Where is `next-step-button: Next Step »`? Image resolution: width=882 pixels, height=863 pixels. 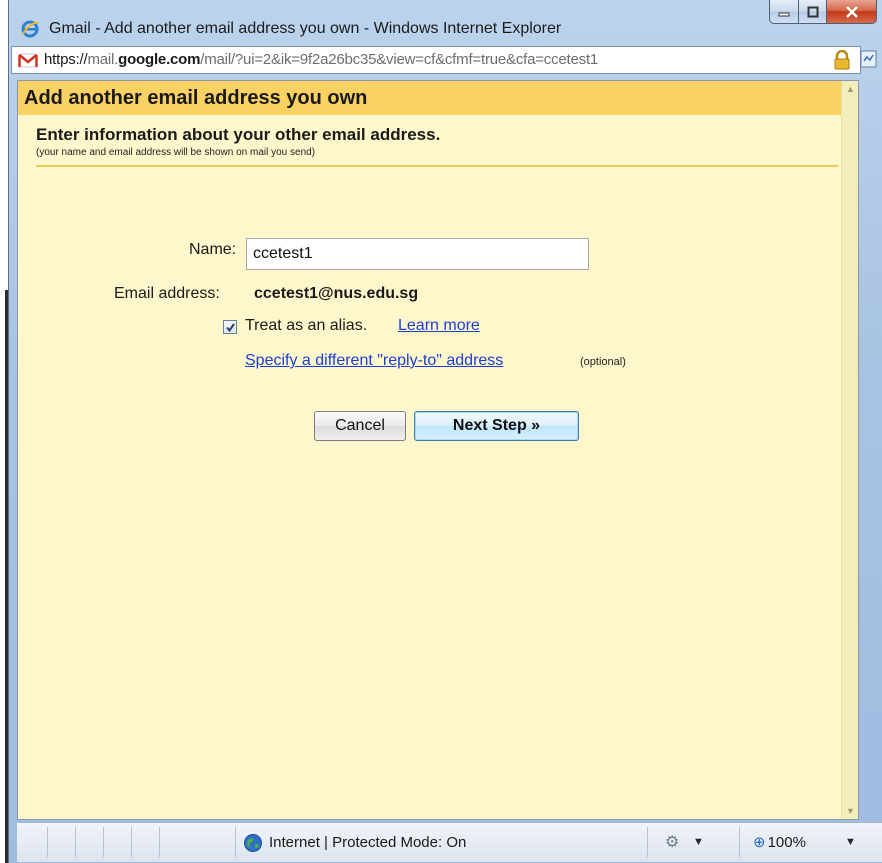 next-step-button: Next Step » is located at coordinates (496, 426).